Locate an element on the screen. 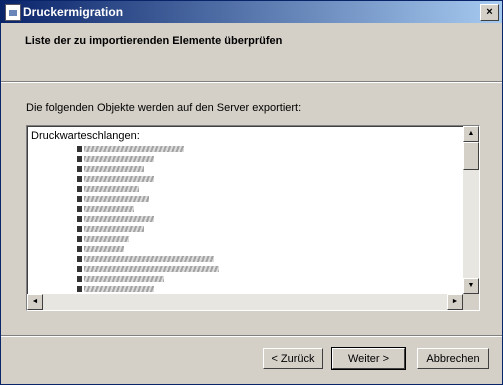 The width and height of the screenshot is (503, 385). horizontal-scrollbar: ◄ ► is located at coordinates (245, 302).